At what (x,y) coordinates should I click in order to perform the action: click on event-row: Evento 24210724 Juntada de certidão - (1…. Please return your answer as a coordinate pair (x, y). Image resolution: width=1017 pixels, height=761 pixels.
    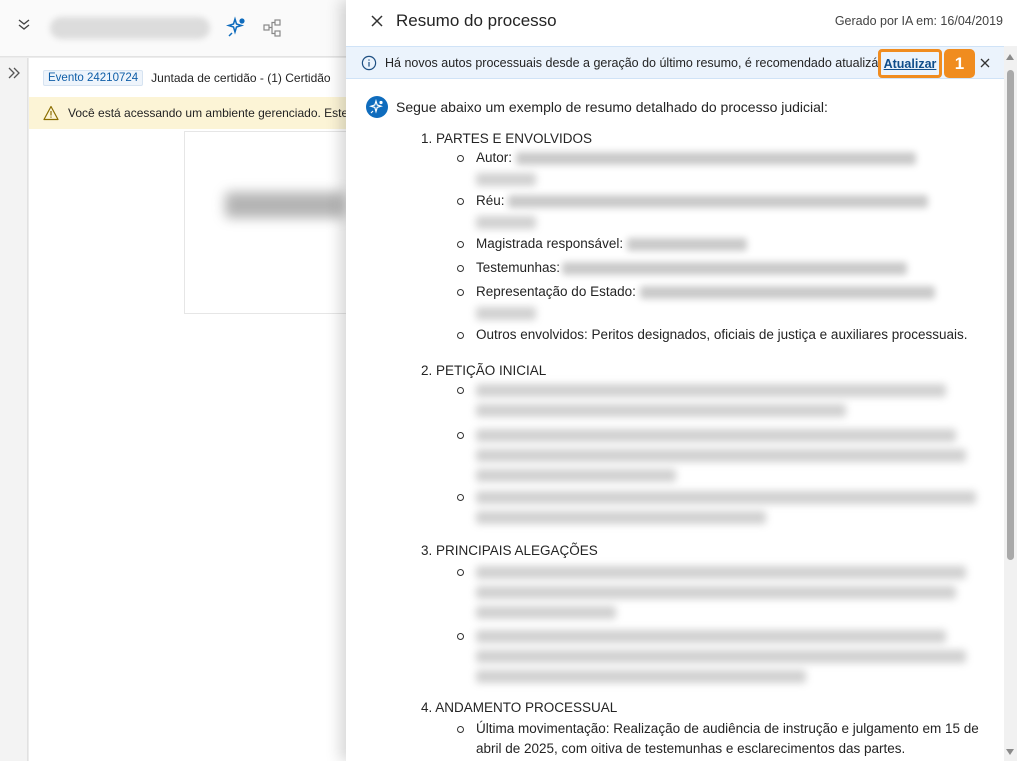
    Looking at the image, I should click on (187, 78).